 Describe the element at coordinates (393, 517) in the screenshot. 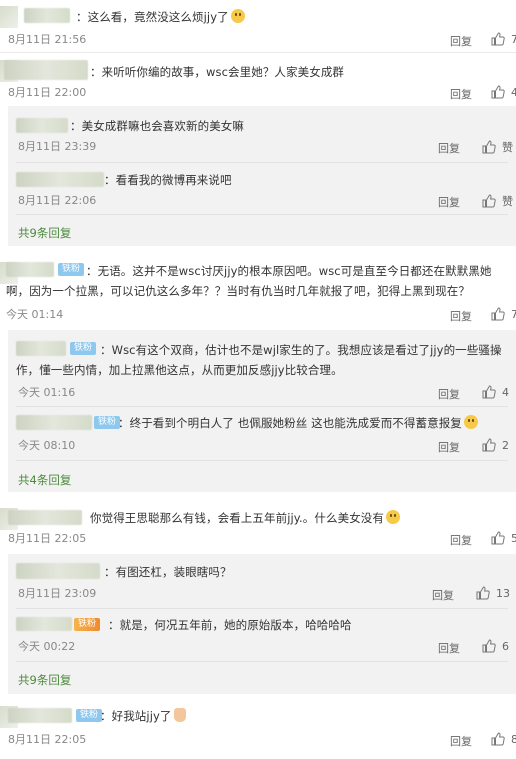

I see `smirk-emoji-icon` at that location.